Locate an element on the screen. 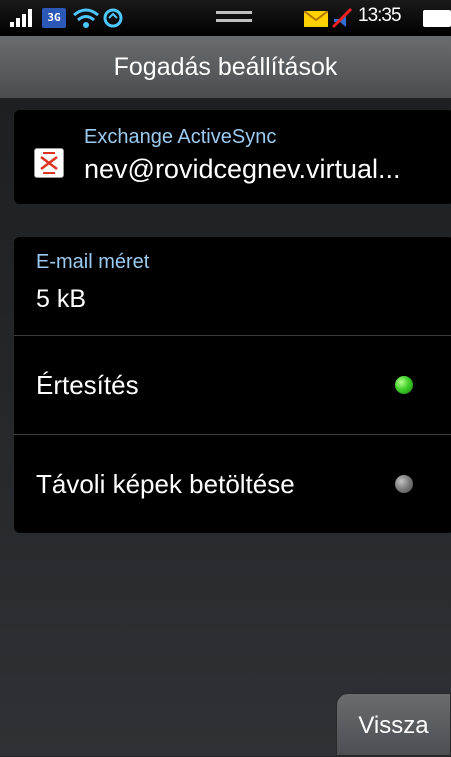 This screenshot has height=757, width=451. mail-icon is located at coordinates (316, 19).